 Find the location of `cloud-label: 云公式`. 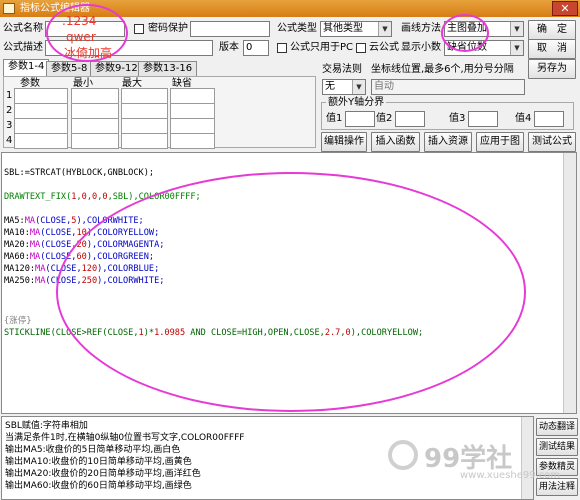

cloud-label: 云公式 is located at coordinates (384, 47).